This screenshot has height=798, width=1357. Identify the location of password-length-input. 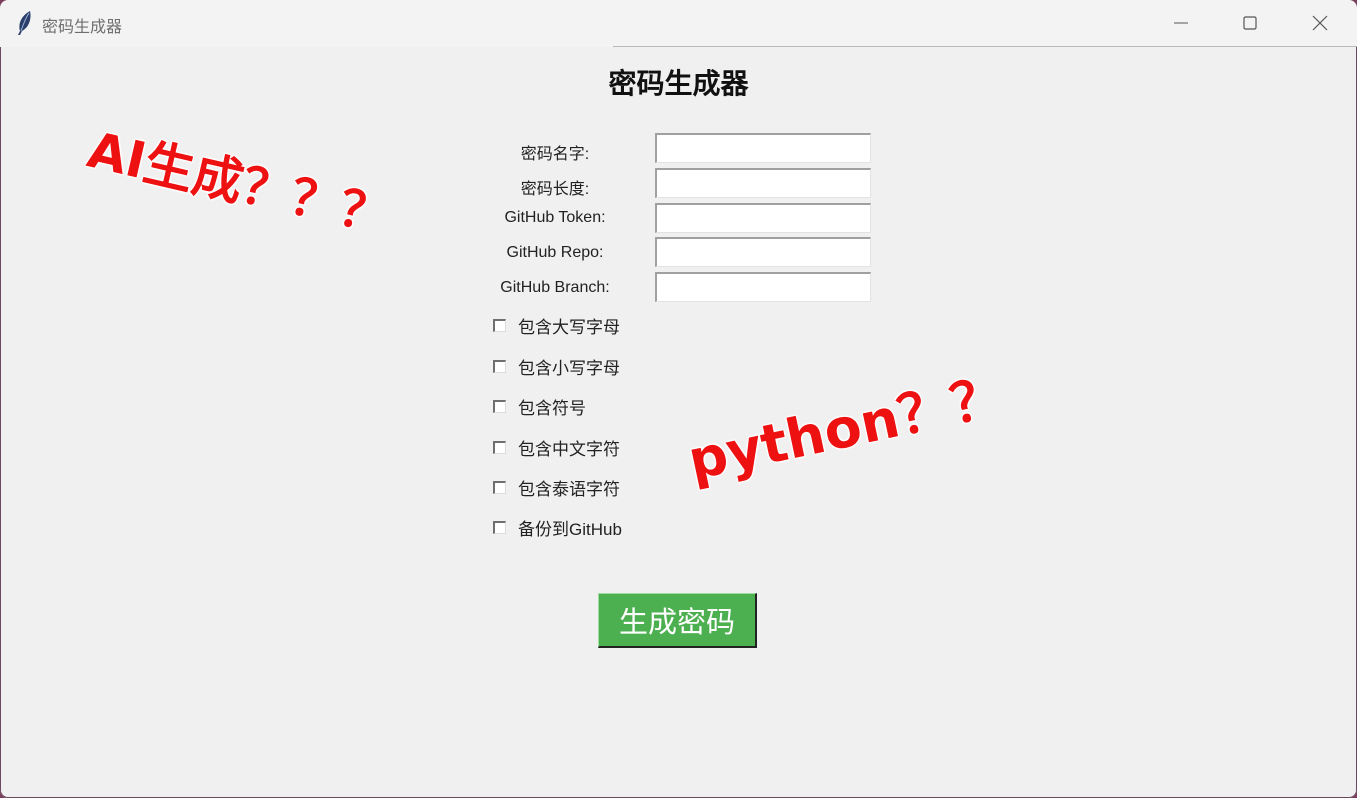
(763, 183).